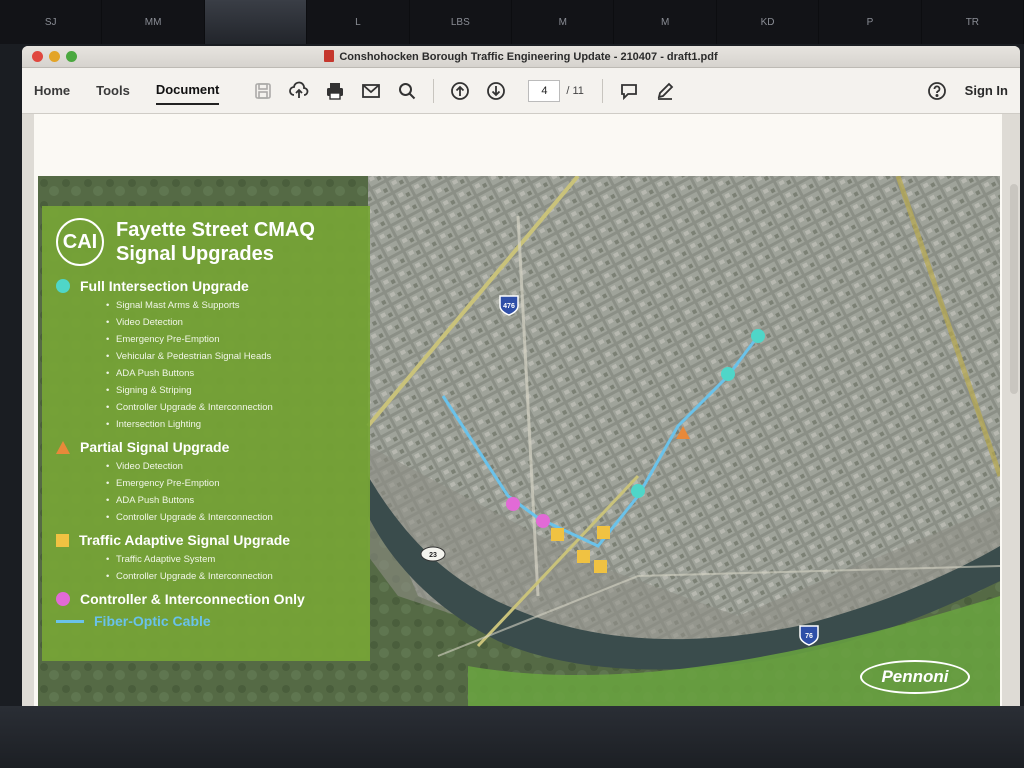  Describe the element at coordinates (460, 91) in the screenshot. I see `page-up-icon` at that location.